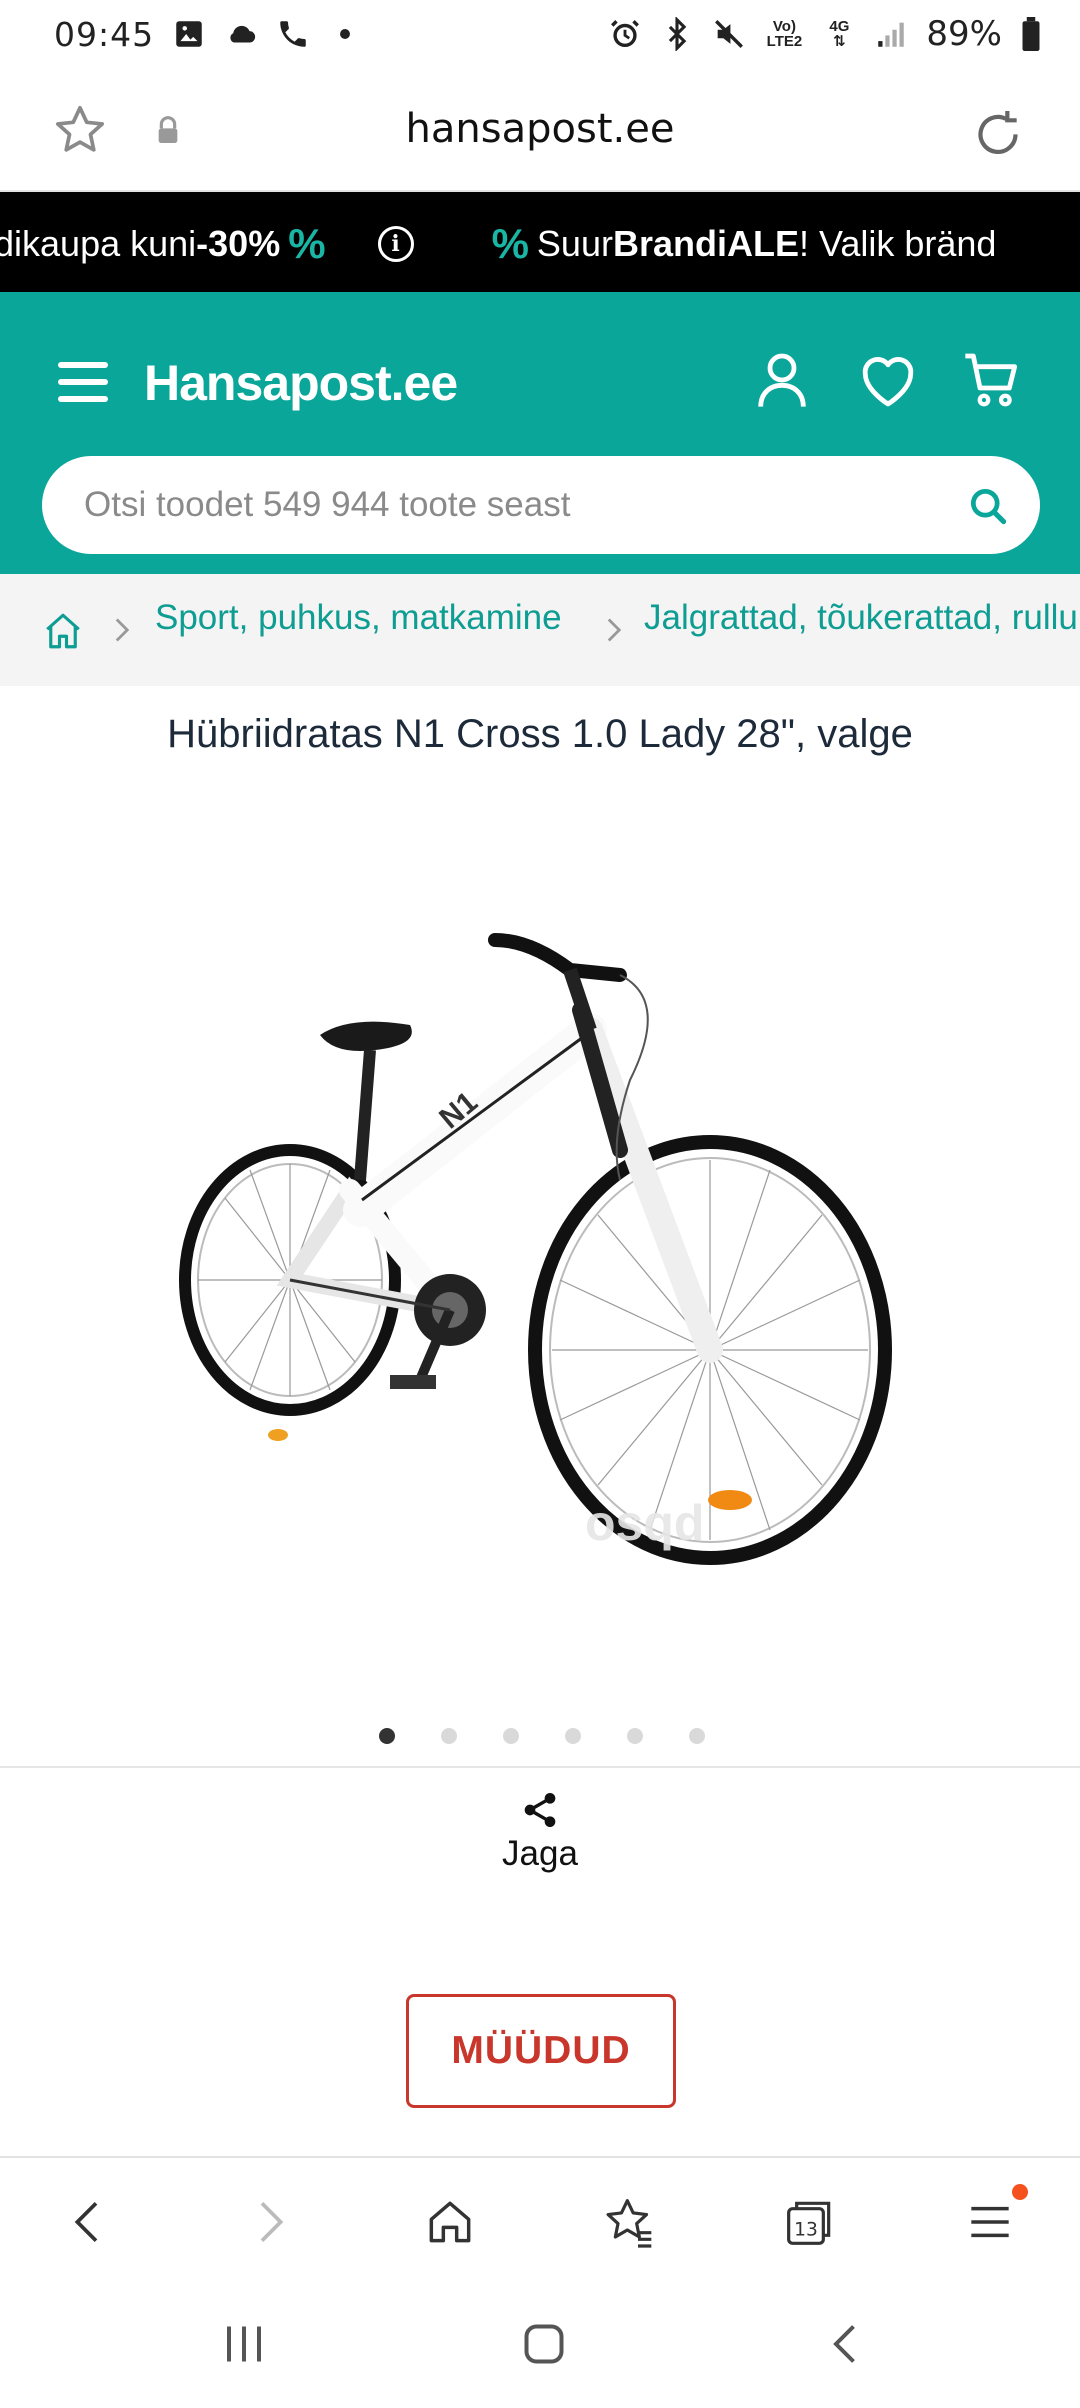 The height and width of the screenshot is (2408, 1080). What do you see at coordinates (897, 243) in the screenshot?
I see `promo-text-2-tail: ! Valik bränd` at bounding box center [897, 243].